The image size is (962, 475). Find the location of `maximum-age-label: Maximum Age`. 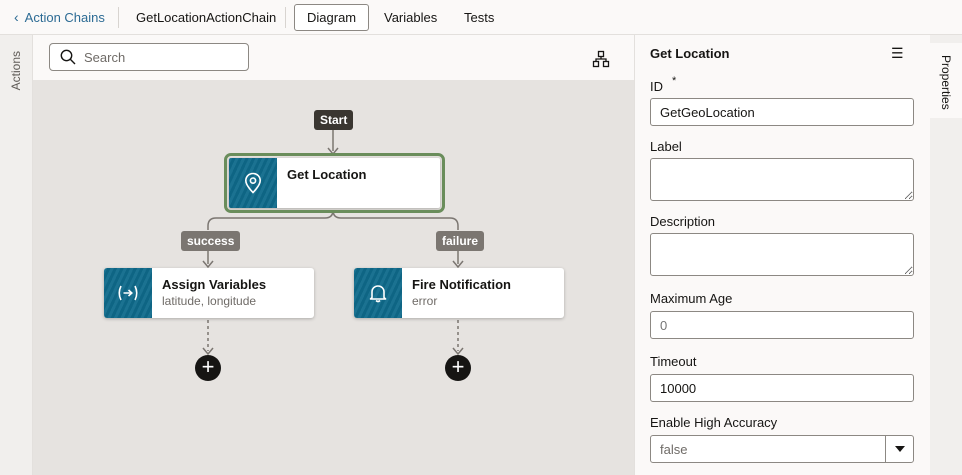

maximum-age-label: Maximum Age is located at coordinates (691, 298).